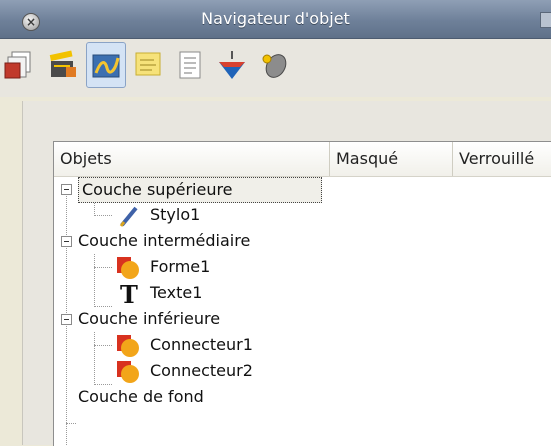 The width and height of the screenshot is (551, 446). Describe the element at coordinates (180, 266) in the screenshot. I see `tree-item-label: Forme1` at that location.